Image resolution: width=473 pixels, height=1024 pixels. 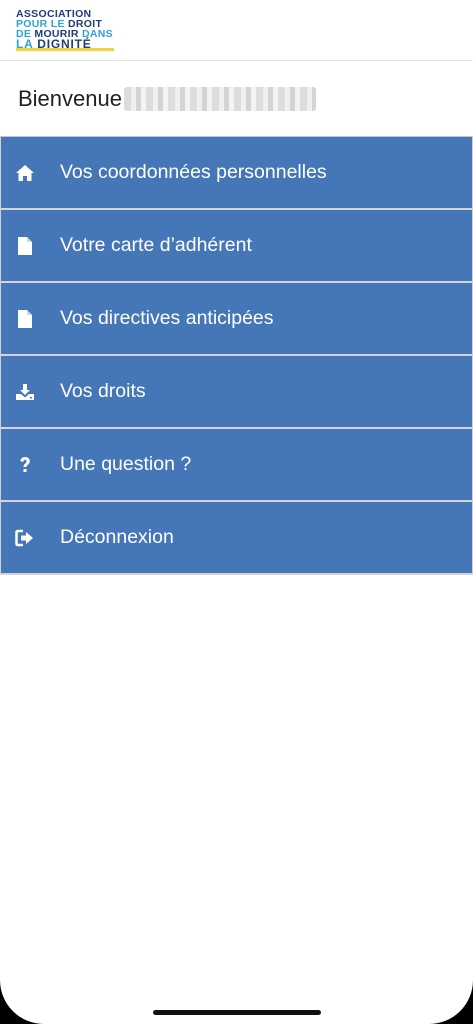 I want to click on menu-item-carte-adherent: Votre carte d’adhérent, so click(x=236, y=246).